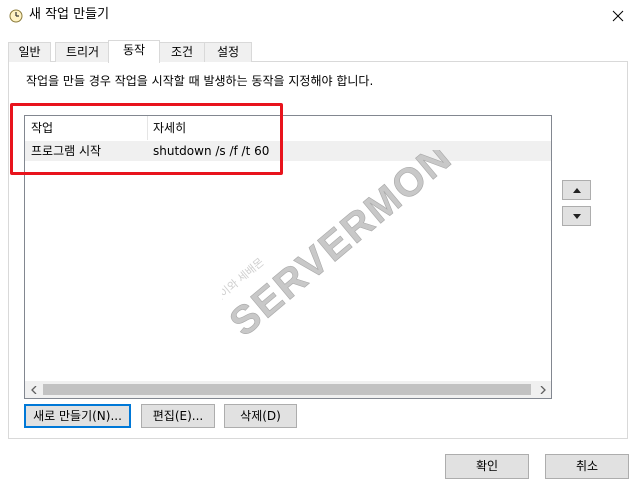  I want to click on triangle-up-icon, so click(576, 190).